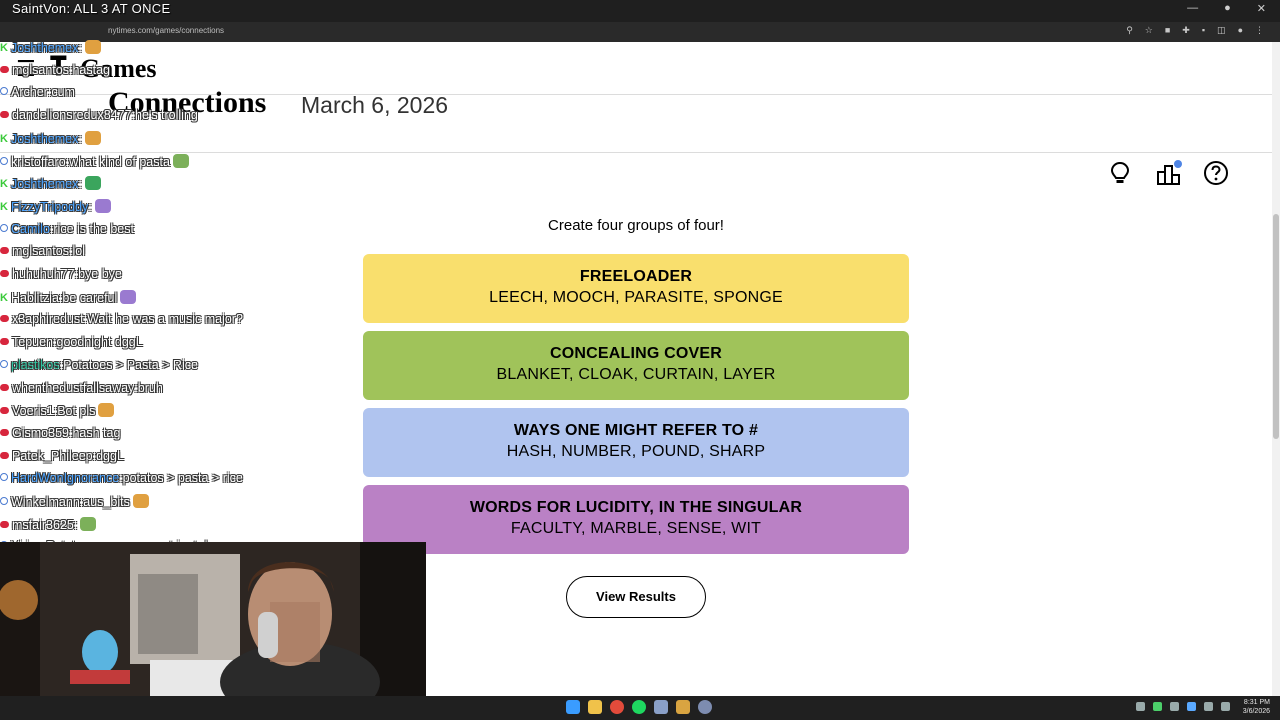  What do you see at coordinates (1221, 30) in the screenshot?
I see `sidebar-icon: ◫` at bounding box center [1221, 30].